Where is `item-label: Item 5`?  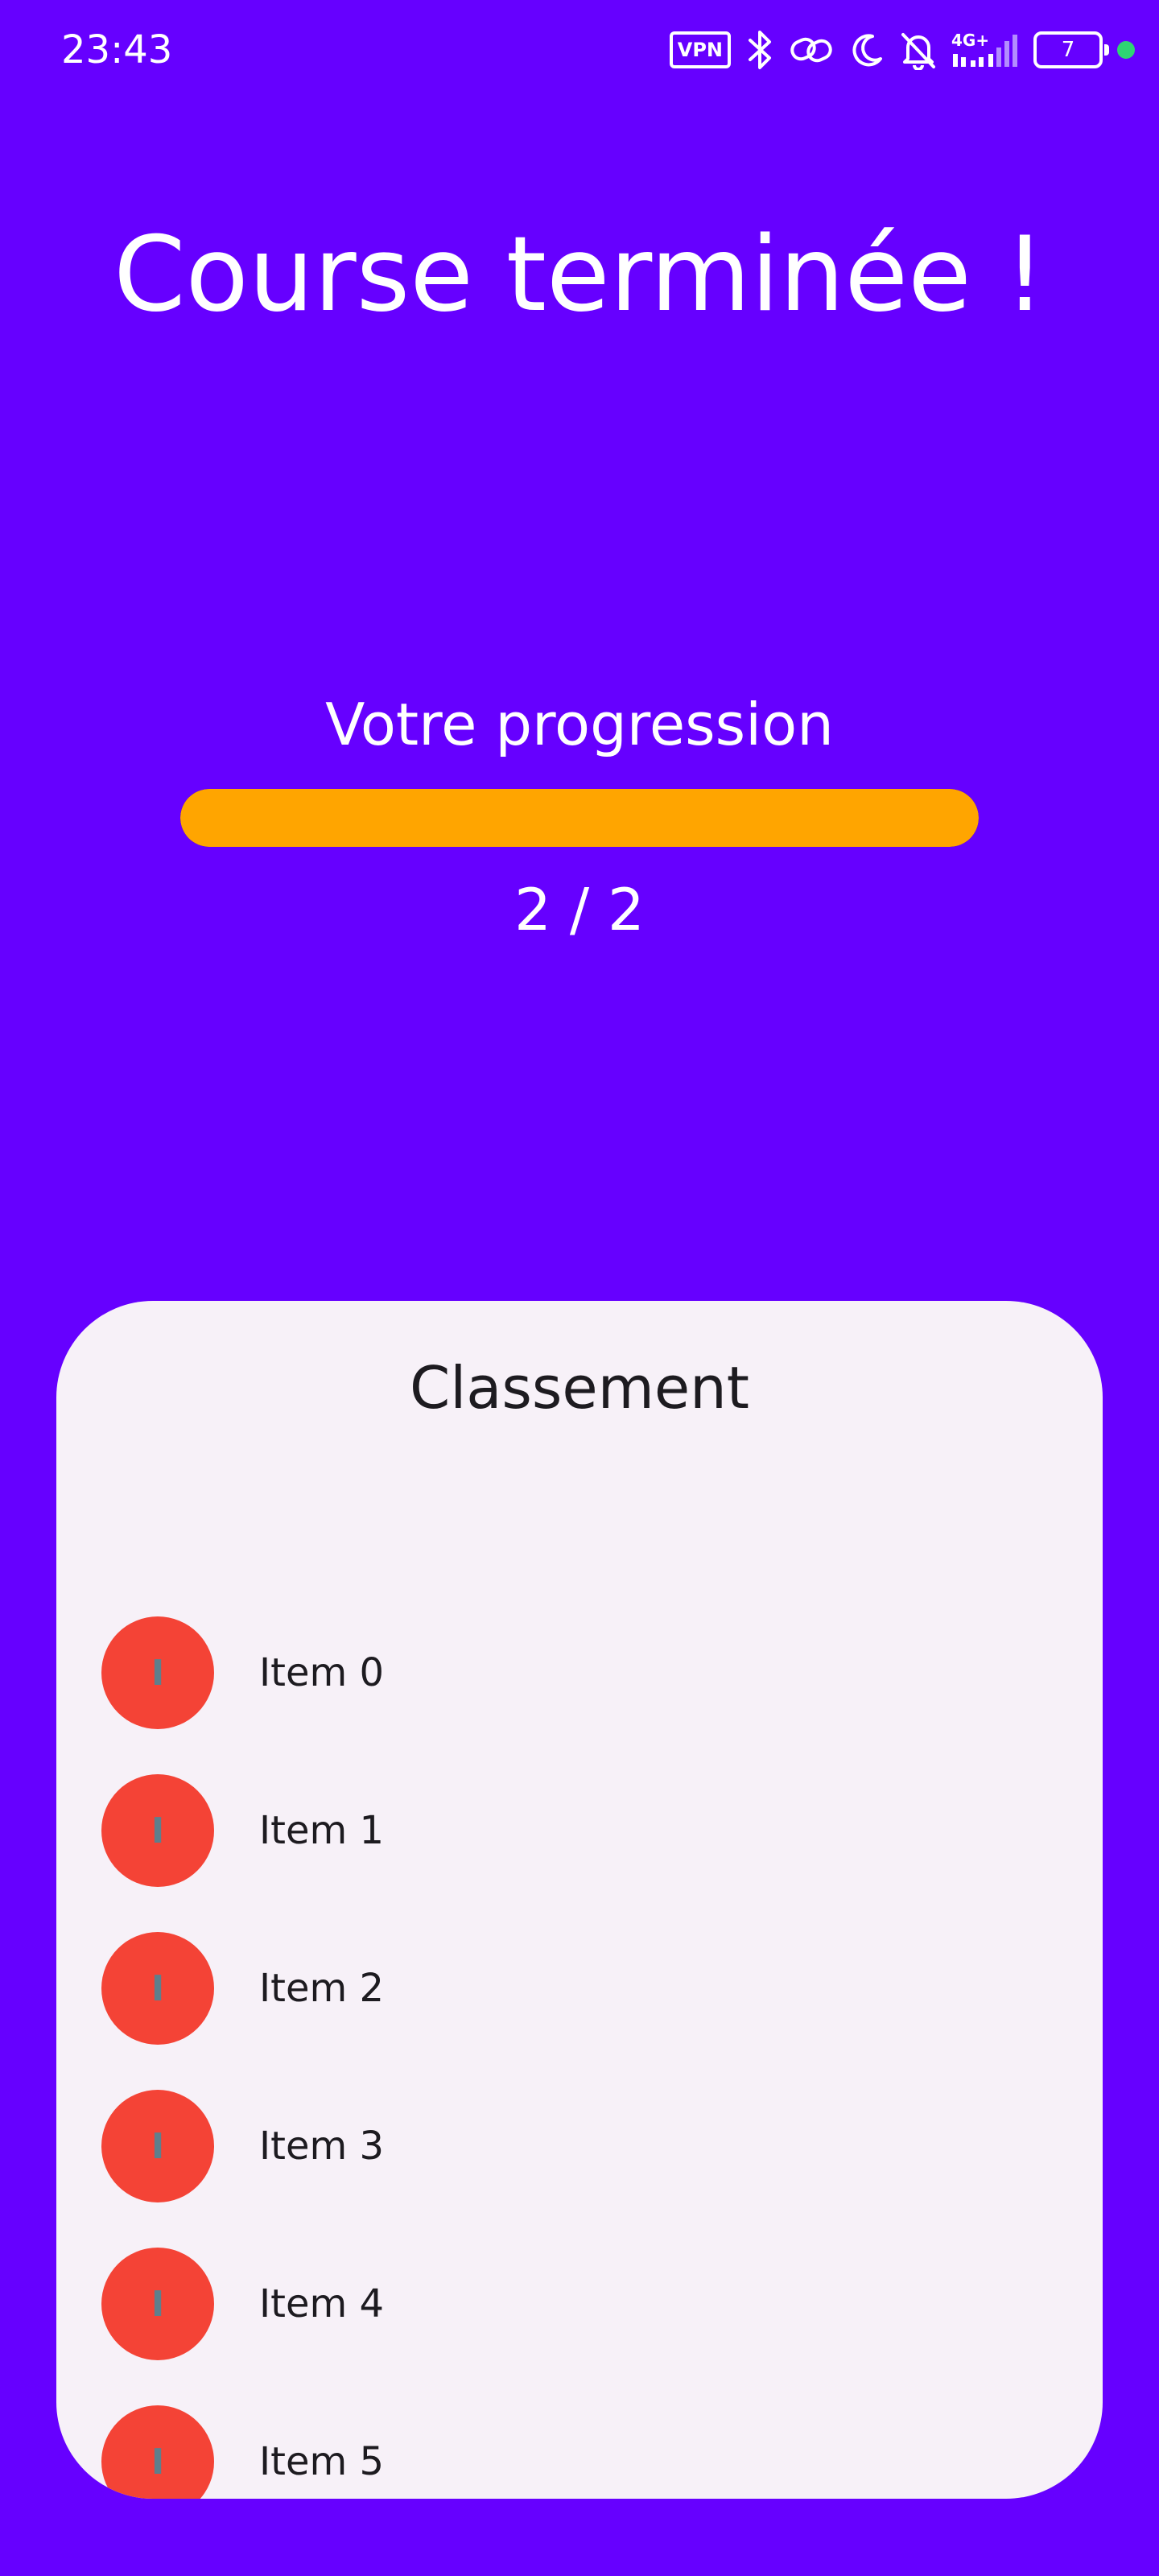 item-label: Item 5 is located at coordinates (322, 2461).